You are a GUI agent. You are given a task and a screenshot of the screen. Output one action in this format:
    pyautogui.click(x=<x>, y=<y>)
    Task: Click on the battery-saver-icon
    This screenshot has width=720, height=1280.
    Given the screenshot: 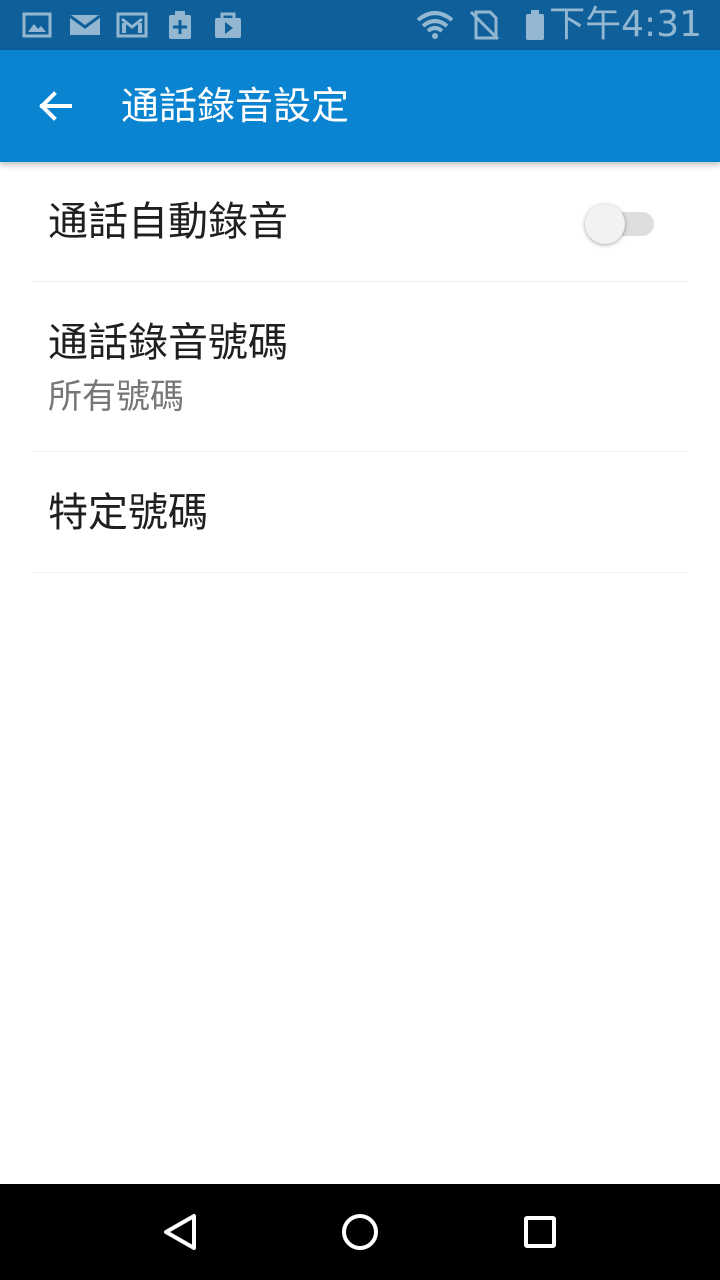 What is the action you would take?
    pyautogui.click(x=180, y=25)
    